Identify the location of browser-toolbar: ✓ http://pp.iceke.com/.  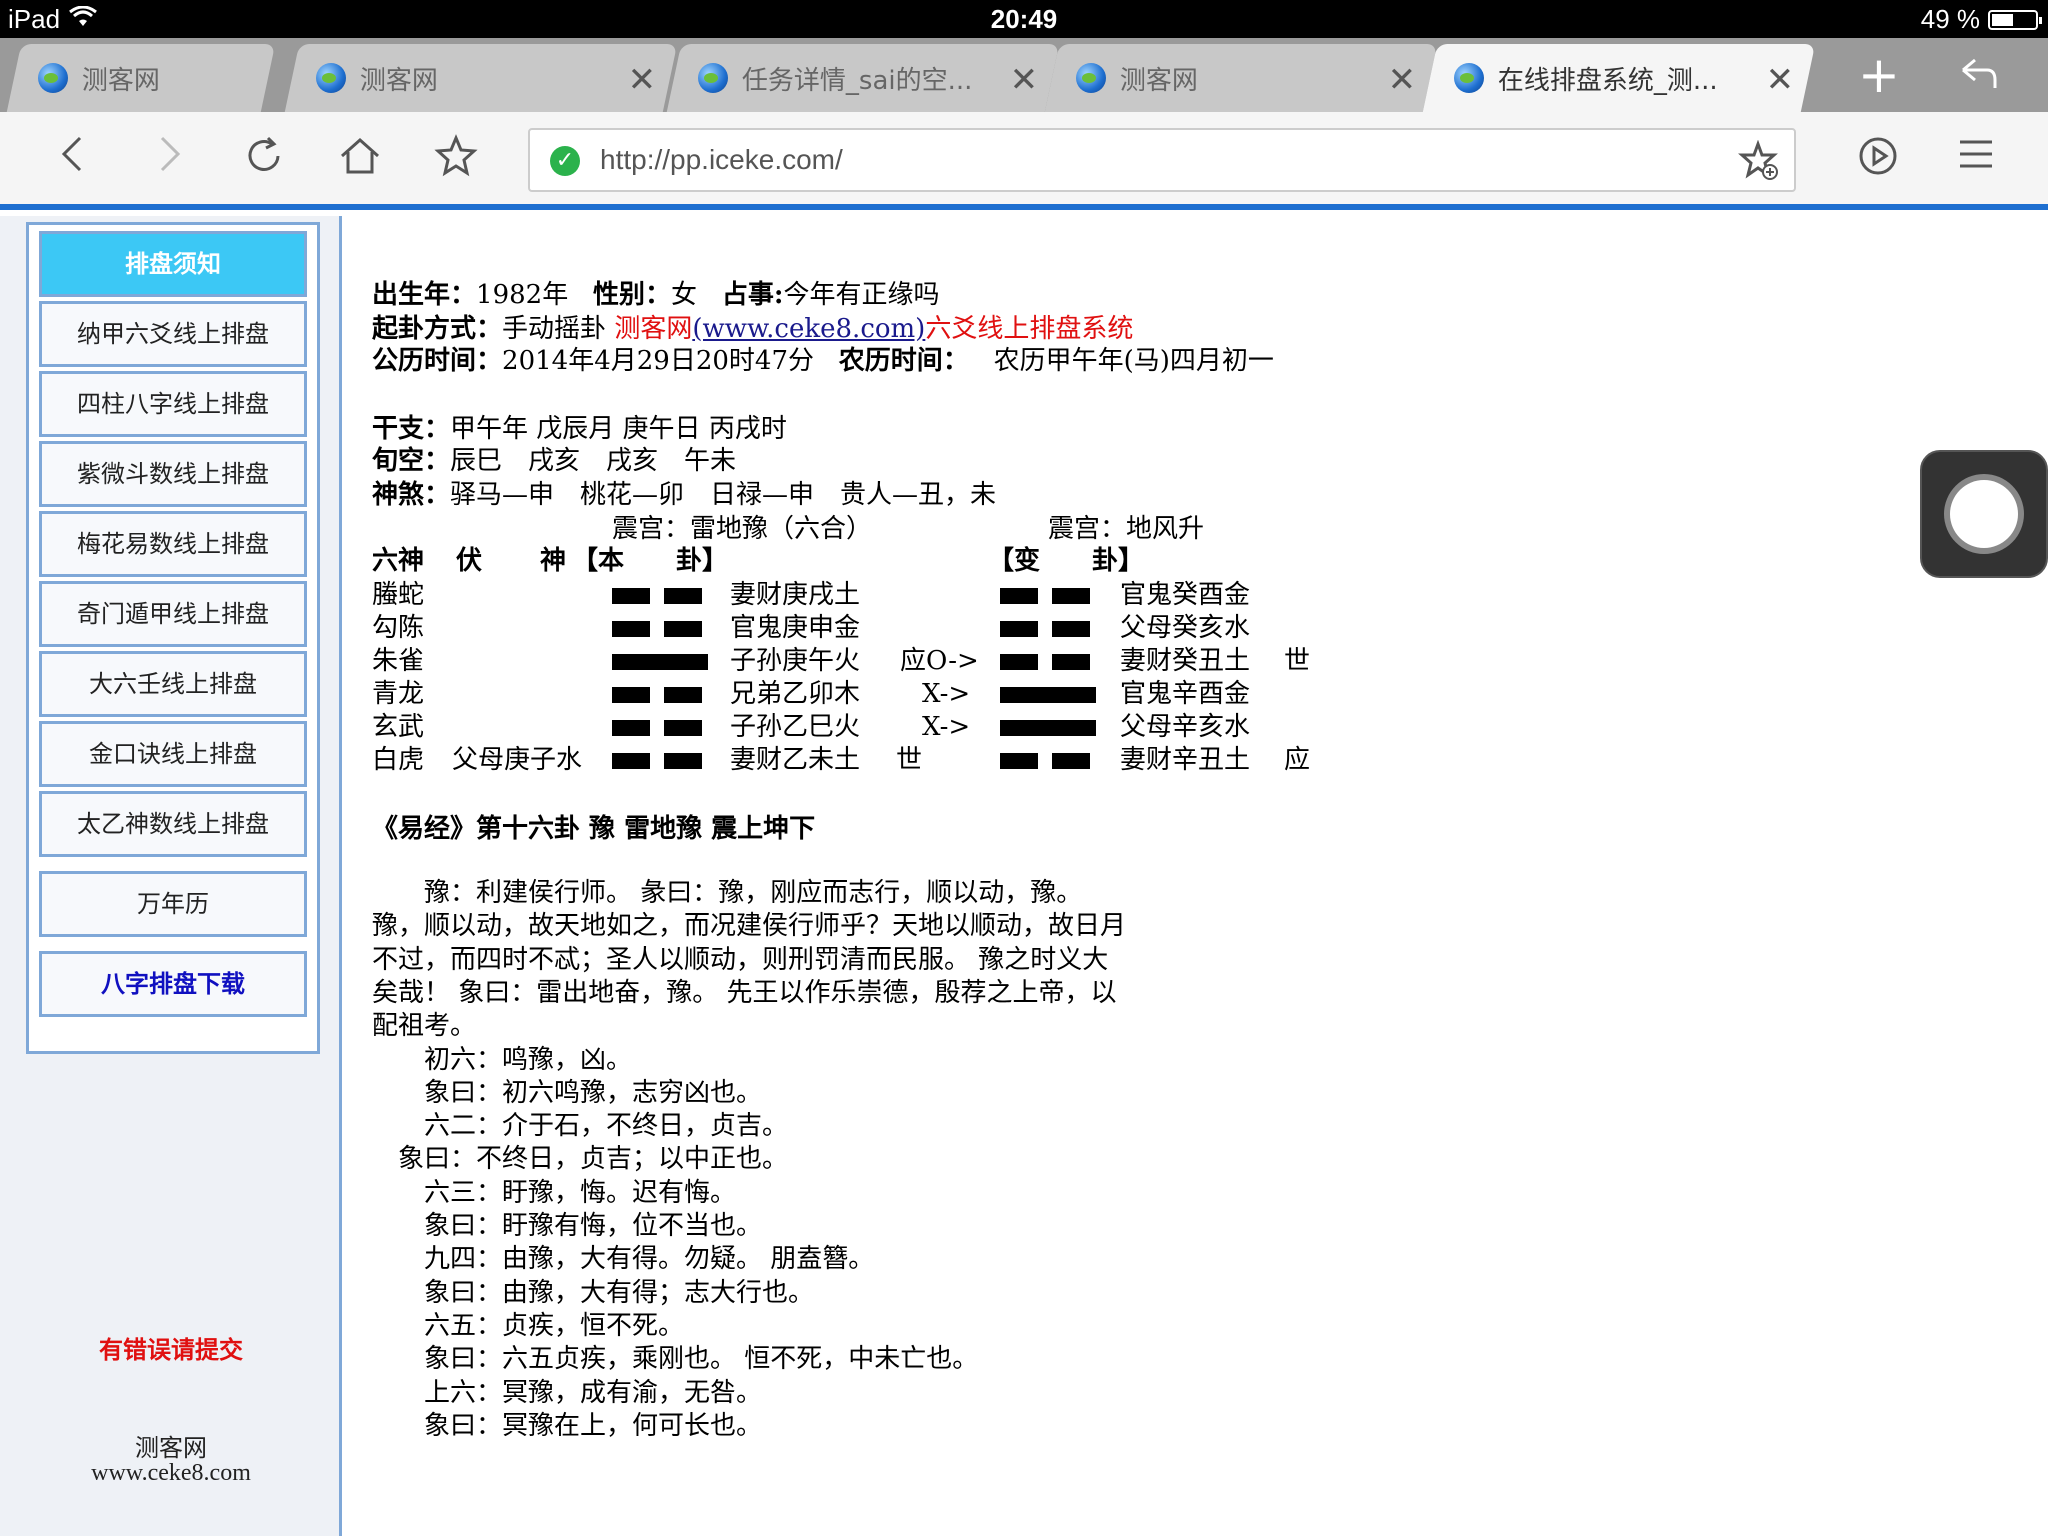
(1024, 161).